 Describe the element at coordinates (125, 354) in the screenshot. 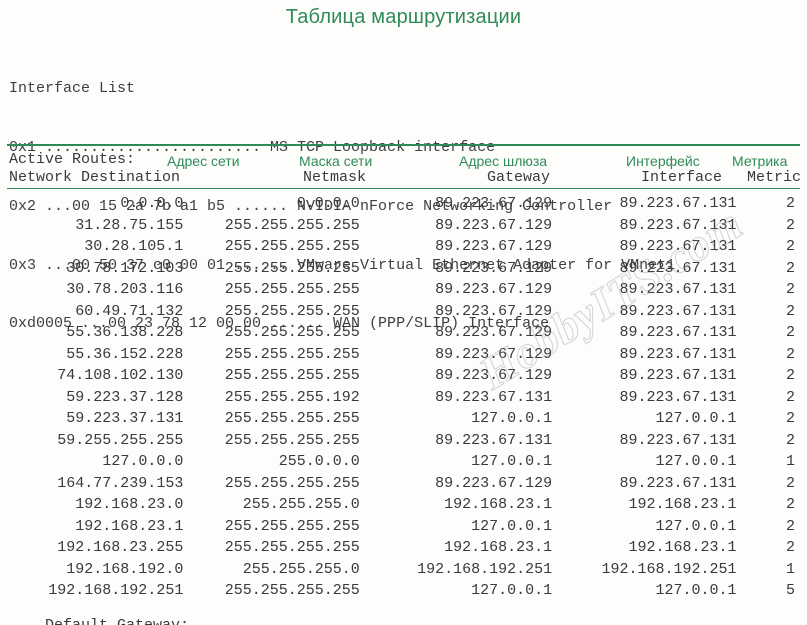

I see `cell-network-destination: 55.36.152.228` at that location.